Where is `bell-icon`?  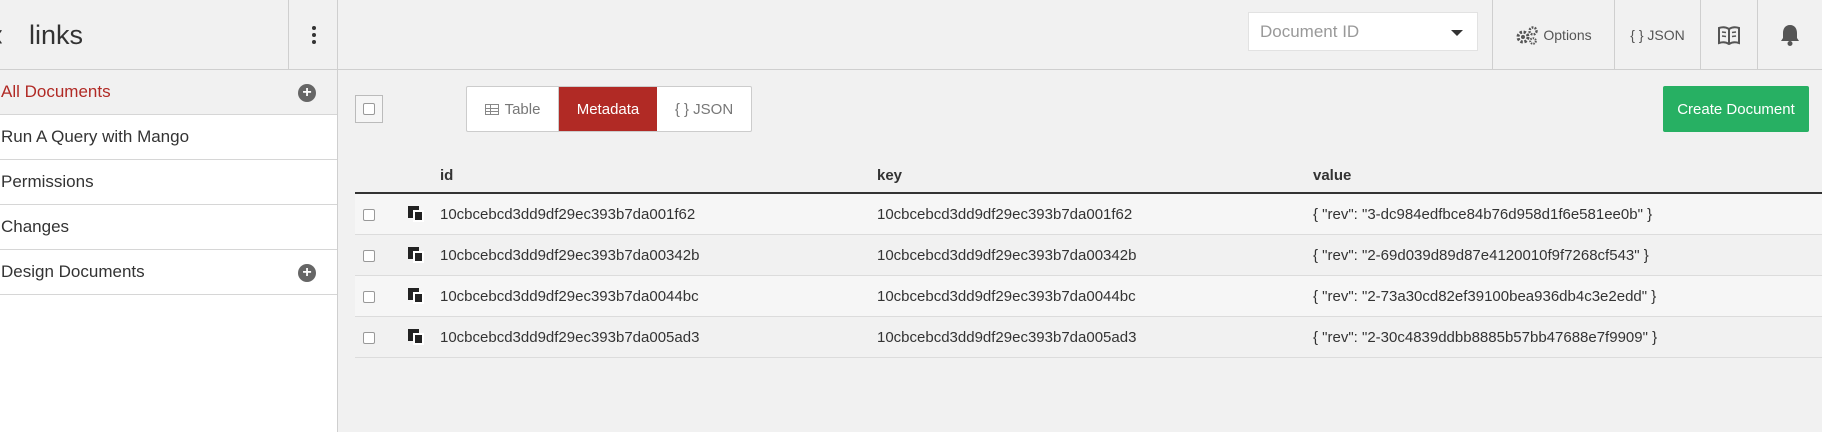
bell-icon is located at coordinates (1790, 35).